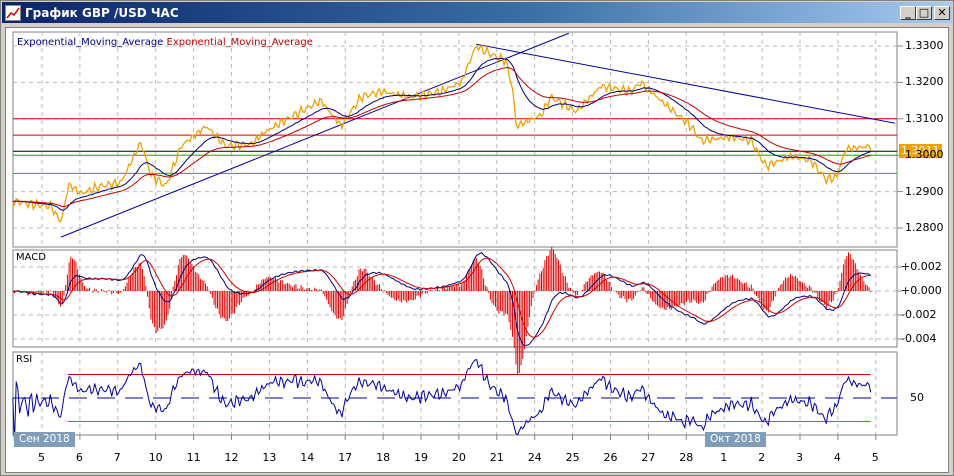 The width and height of the screenshot is (954, 476). I want to click on x-tick-label: 24, so click(534, 457).